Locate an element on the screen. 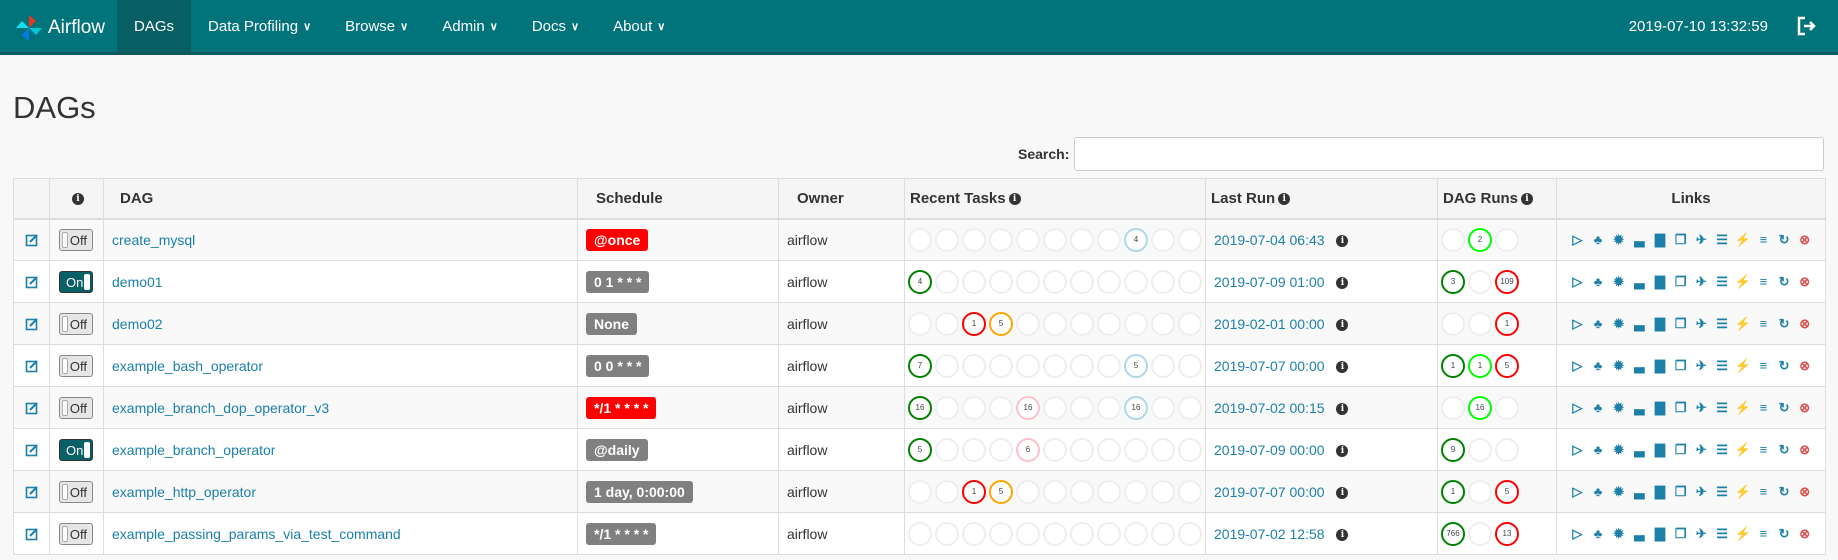 This screenshot has width=1838, height=560. last-run-link: 2019-02-01 00:00 is located at coordinates (1269, 324).